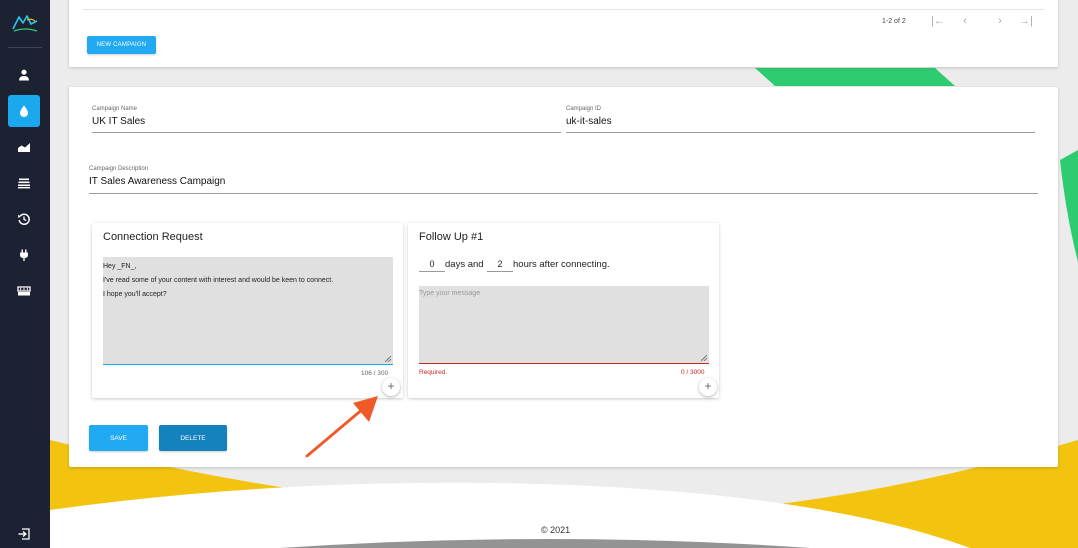 Image resolution: width=1078 pixels, height=548 pixels. I want to click on storage-icon, so click(24, 291).